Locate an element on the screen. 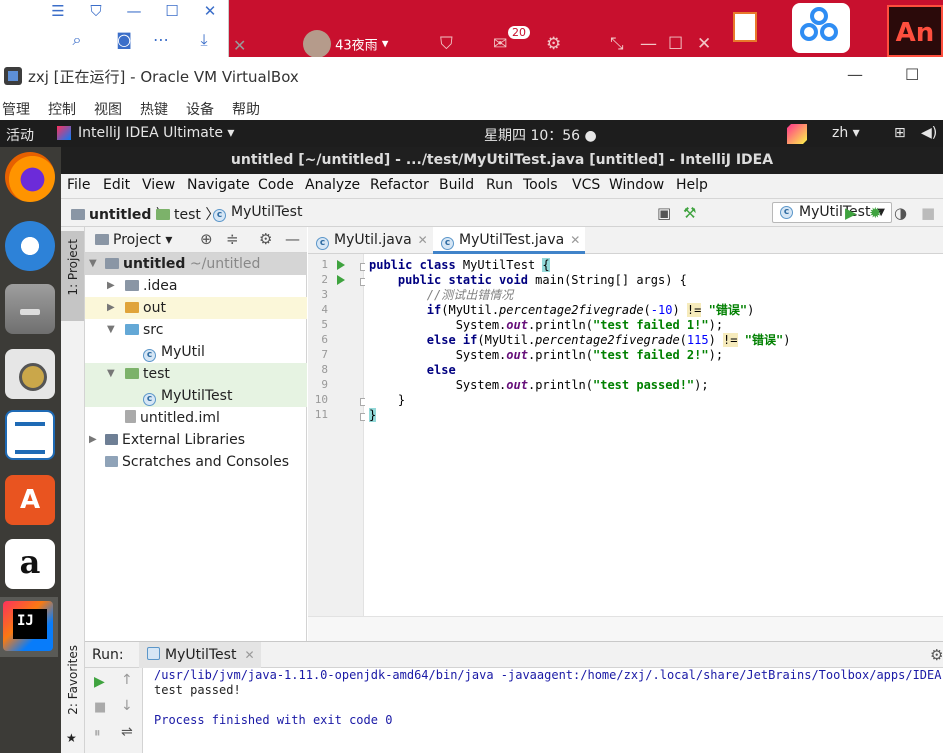 This screenshot has width=943, height=753. menu-refactor: Refactor is located at coordinates (399, 185).